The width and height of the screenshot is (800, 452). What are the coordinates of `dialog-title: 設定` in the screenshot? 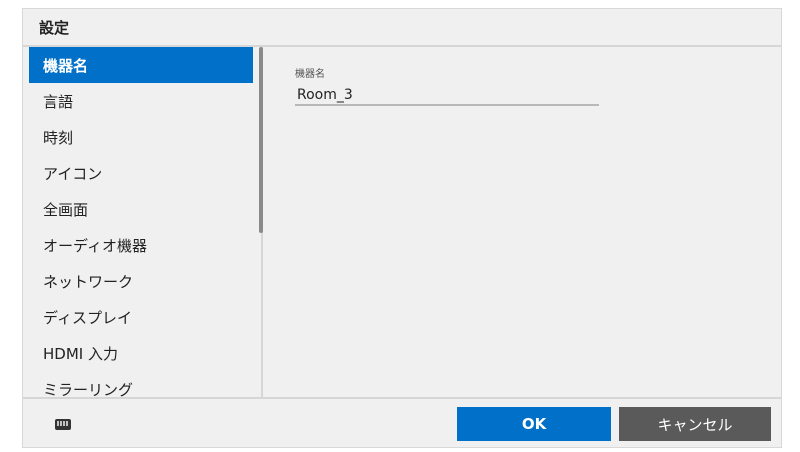 It's located at (402, 28).